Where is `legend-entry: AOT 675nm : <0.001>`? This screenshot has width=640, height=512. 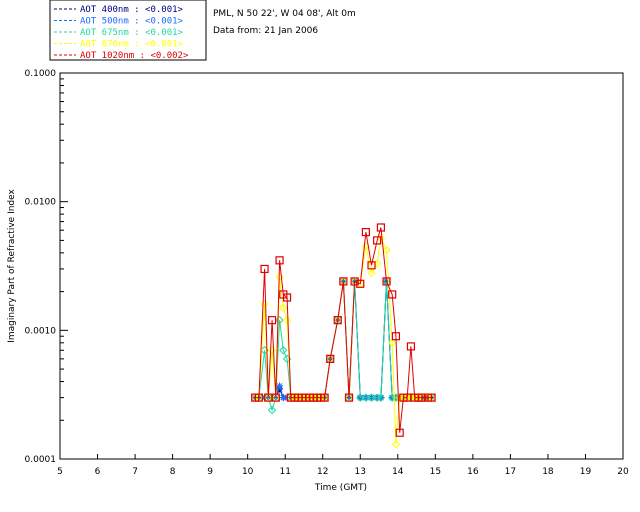
legend-entry: AOT 675nm : <0.001> is located at coordinates (132, 33).